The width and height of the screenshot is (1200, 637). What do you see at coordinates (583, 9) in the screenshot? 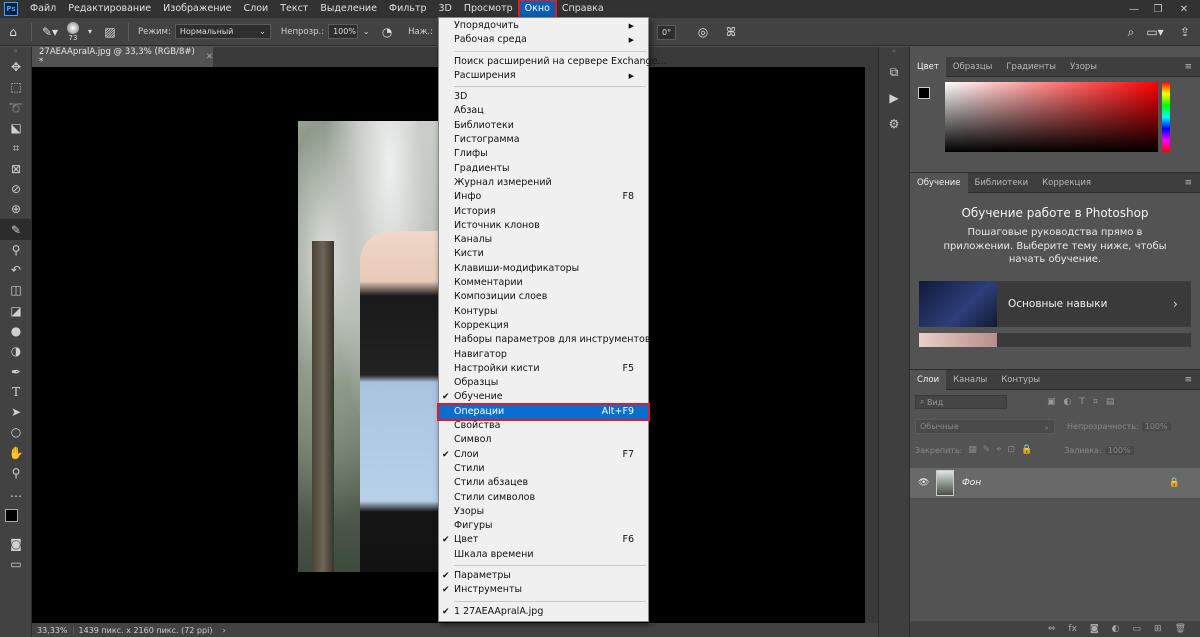
I see `menu-10: Справка` at bounding box center [583, 9].